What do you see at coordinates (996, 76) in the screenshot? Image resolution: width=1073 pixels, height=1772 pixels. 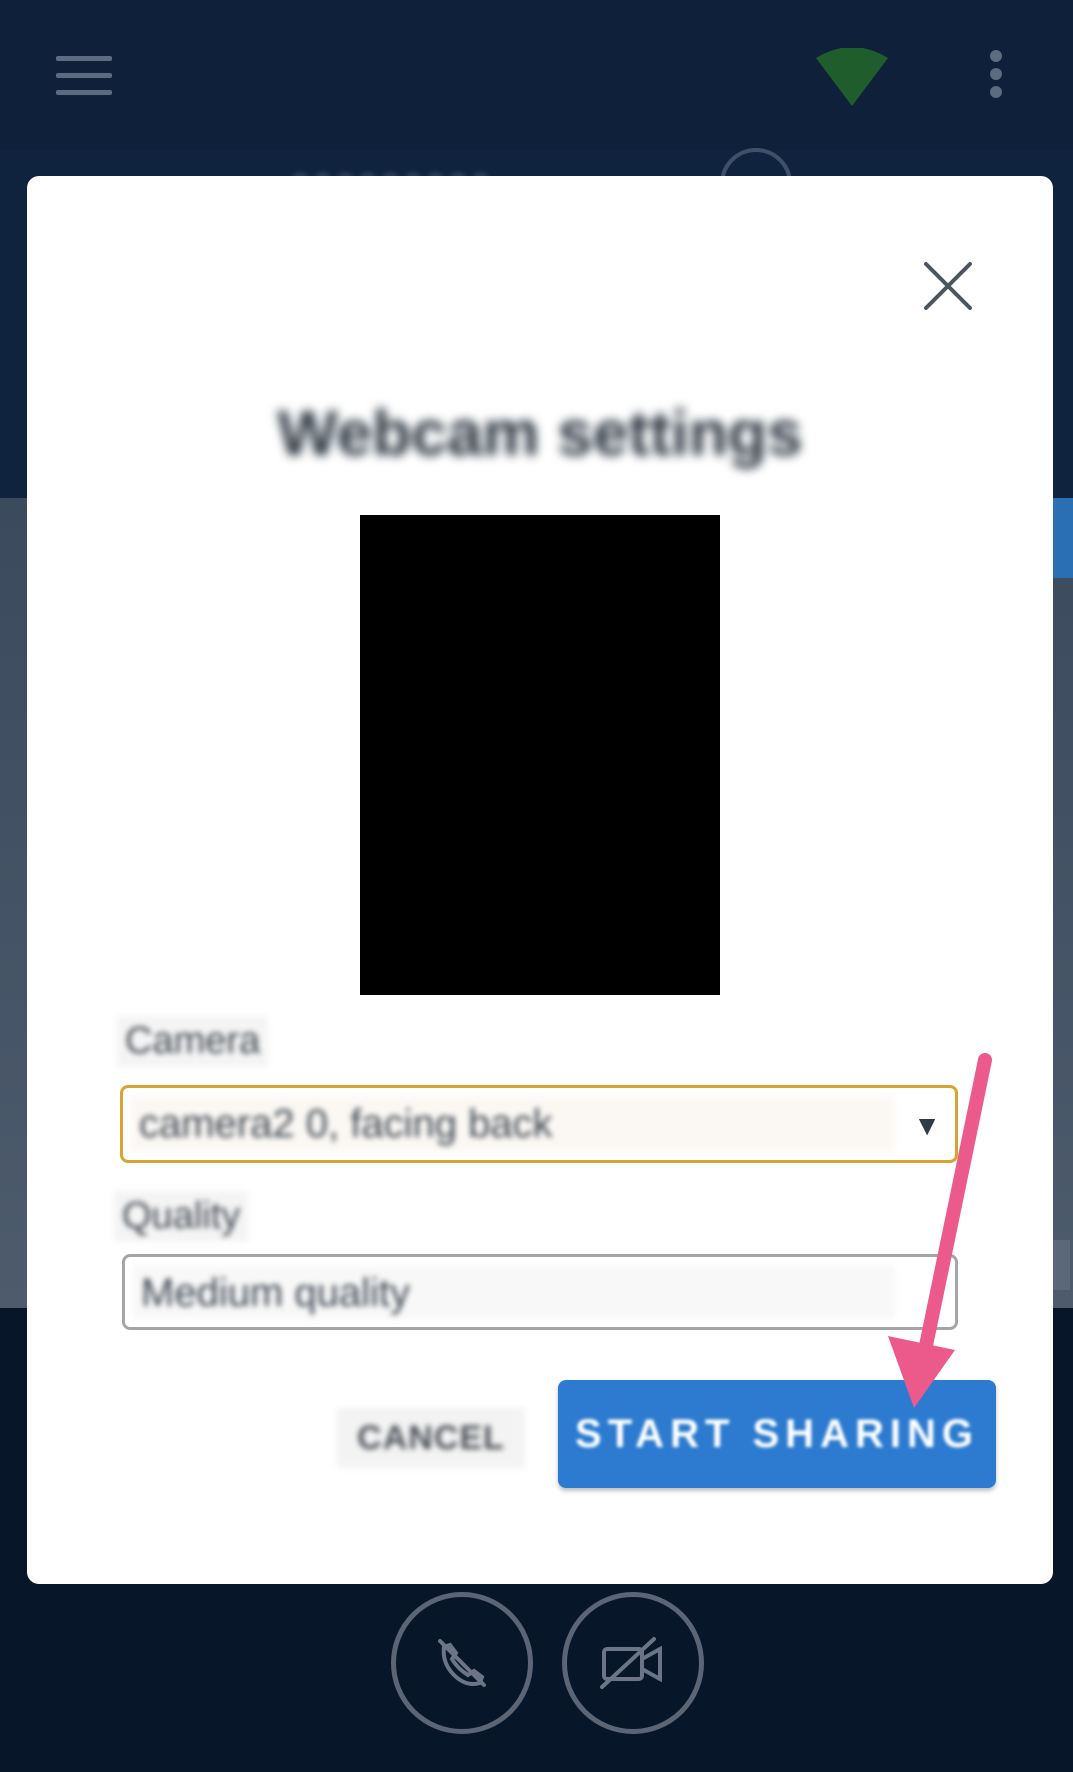 I see `more-options-button` at bounding box center [996, 76].